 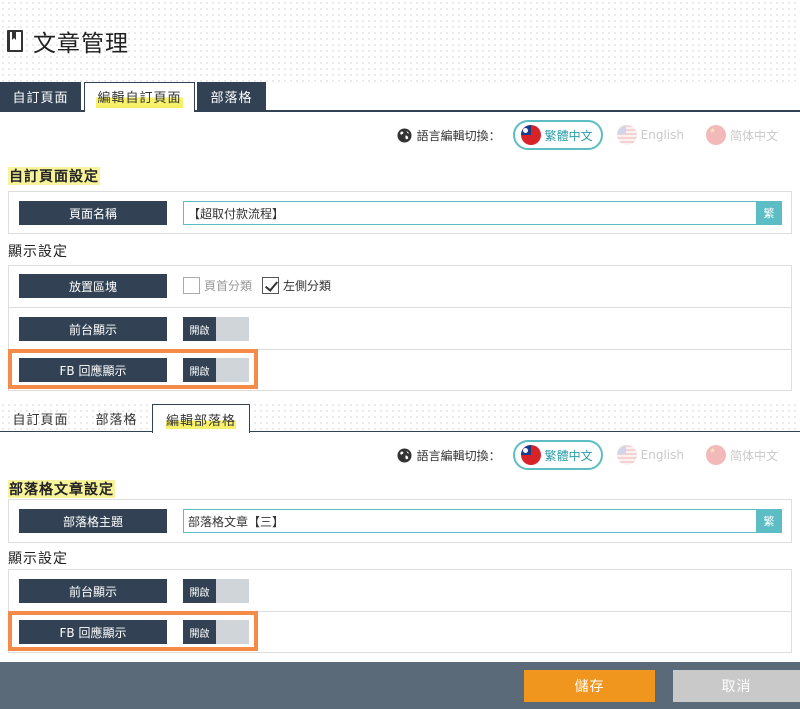 I want to click on blog-display-panel: 前台顯示 開啟 FB 回應顯示 開啟, so click(x=400, y=611).